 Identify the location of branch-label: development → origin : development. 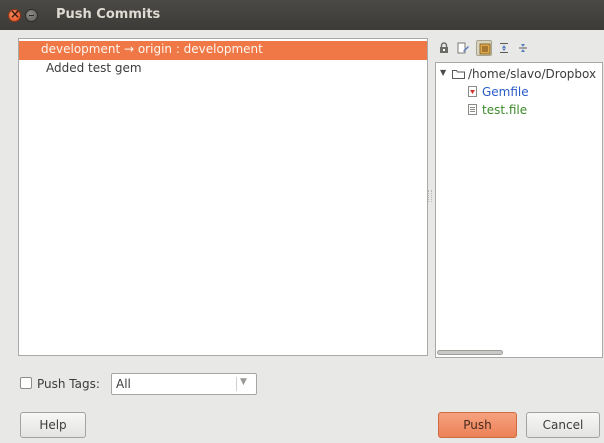
(152, 49).